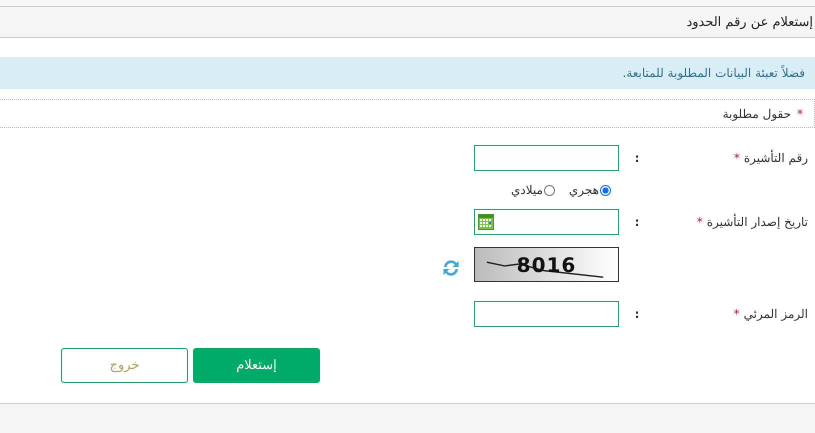  What do you see at coordinates (776, 314) in the screenshot?
I see `field-label: الرمز المرئي` at bounding box center [776, 314].